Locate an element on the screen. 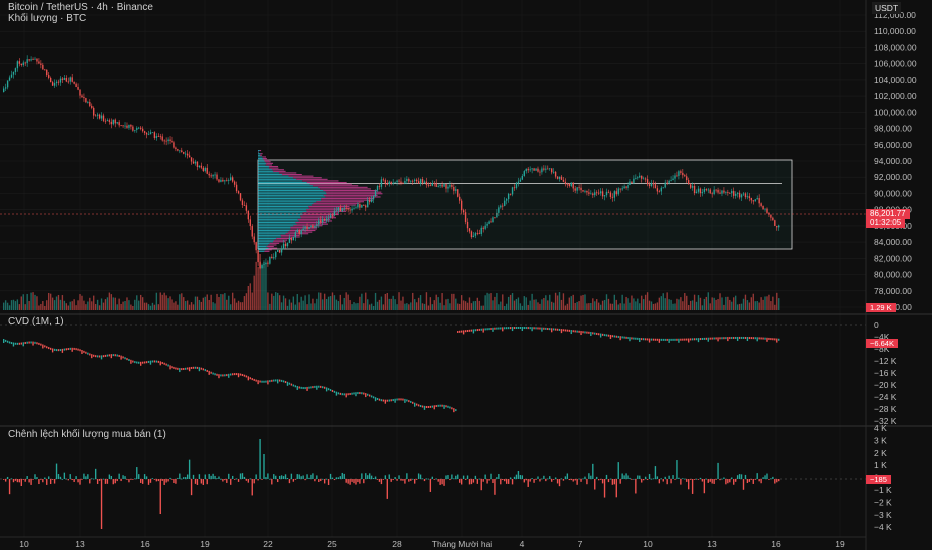 The height and width of the screenshot is (550, 932). delta-title: Chênh lệch khối lượng mua bán (1) is located at coordinates (87, 434).